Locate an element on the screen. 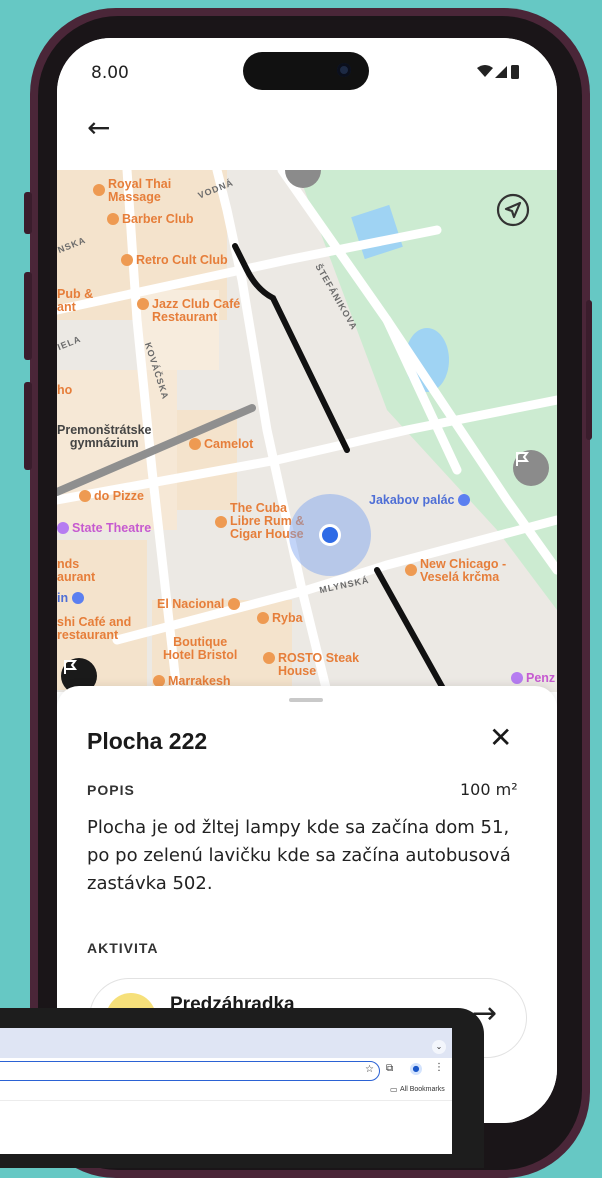 Image resolution: width=602 pixels, height=1178 pixels. plot-title: Plocha 222 is located at coordinates (147, 741).